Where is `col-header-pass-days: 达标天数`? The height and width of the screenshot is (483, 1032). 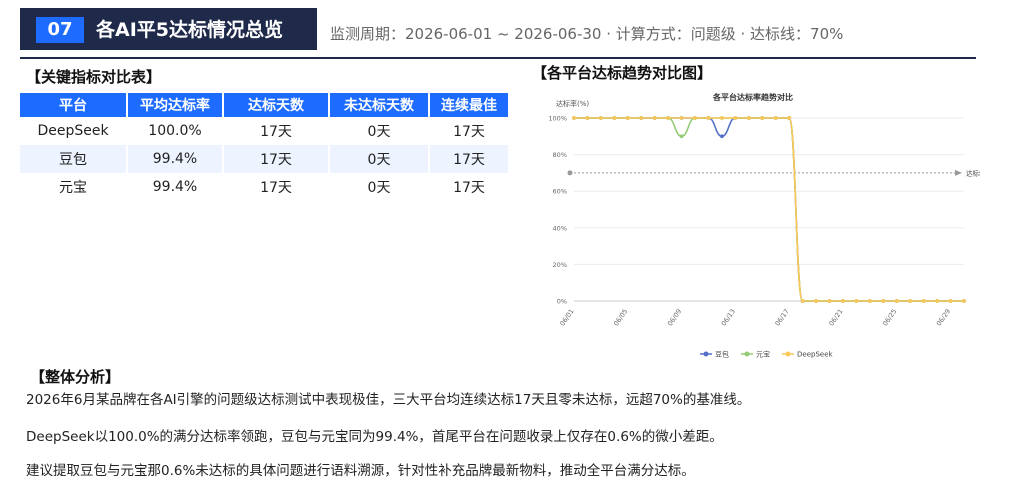
col-header-pass-days: 达标天数 is located at coordinates (276, 105).